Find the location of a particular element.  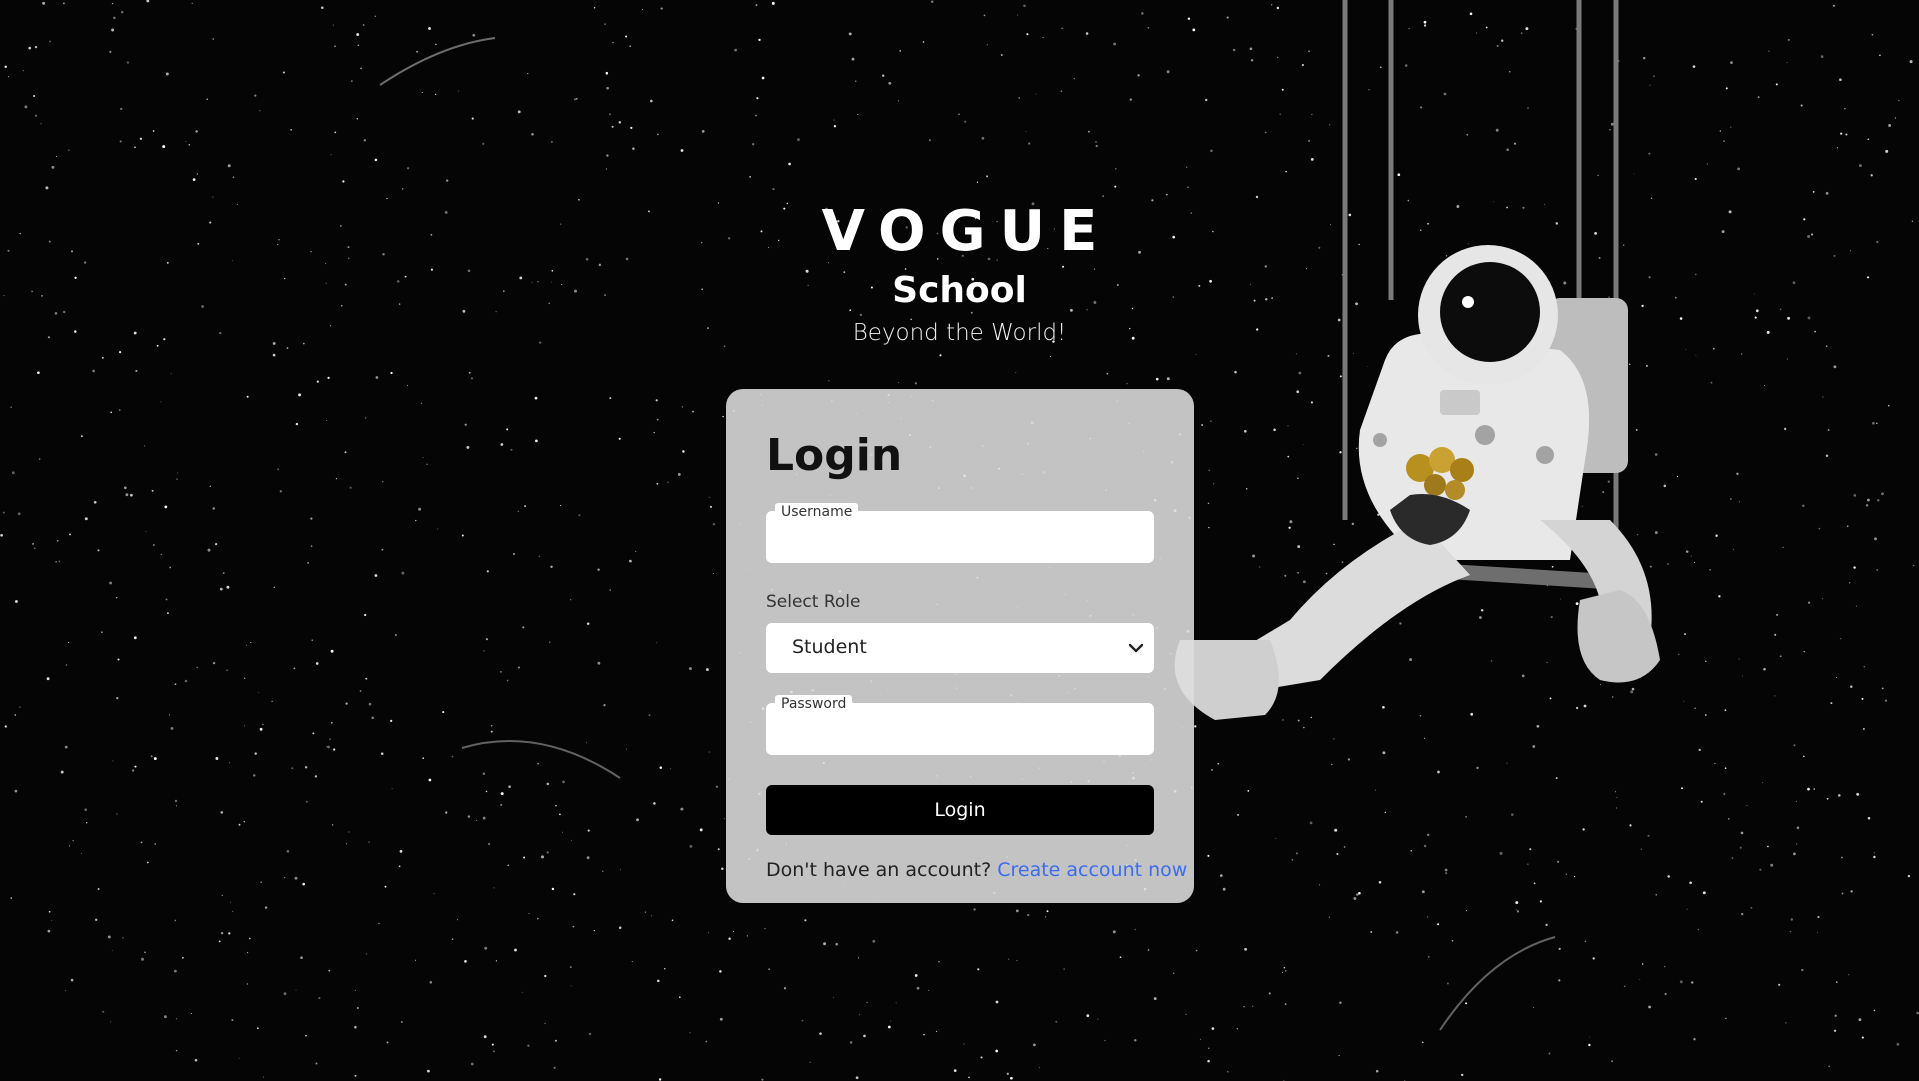

brand-header: VOGUE School Beyond the World! is located at coordinates (959, 274).